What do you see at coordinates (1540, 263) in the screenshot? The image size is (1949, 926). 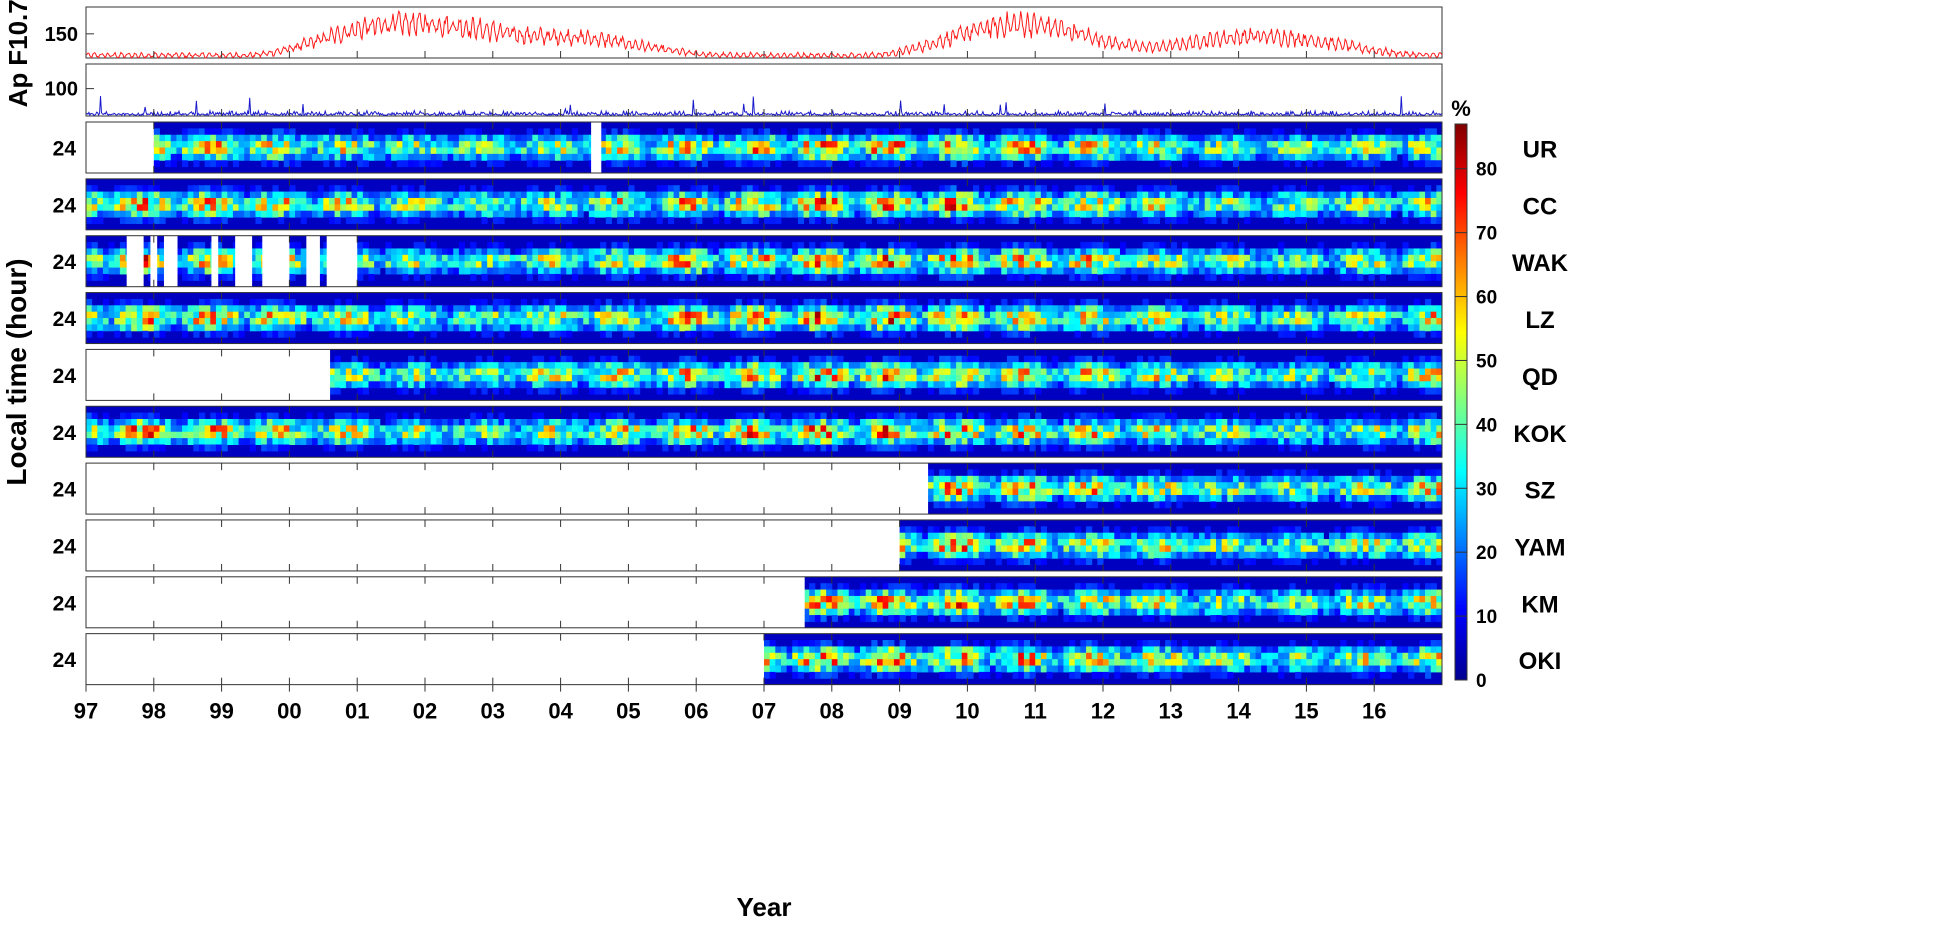 I see `station-label: WAK` at bounding box center [1540, 263].